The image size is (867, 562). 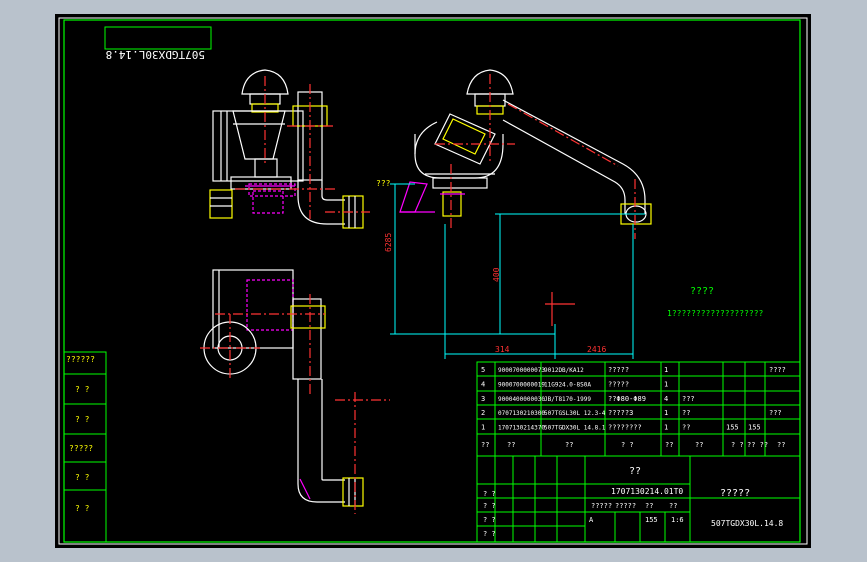 I want to click on bom-cell-name: ????????, so click(x=625, y=428).